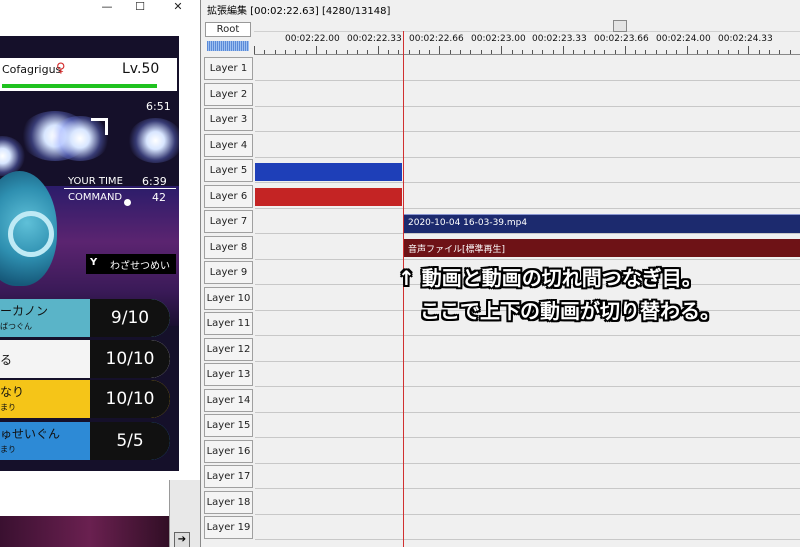  I want to click on layer-row: Layer 1, so click(500, 68).